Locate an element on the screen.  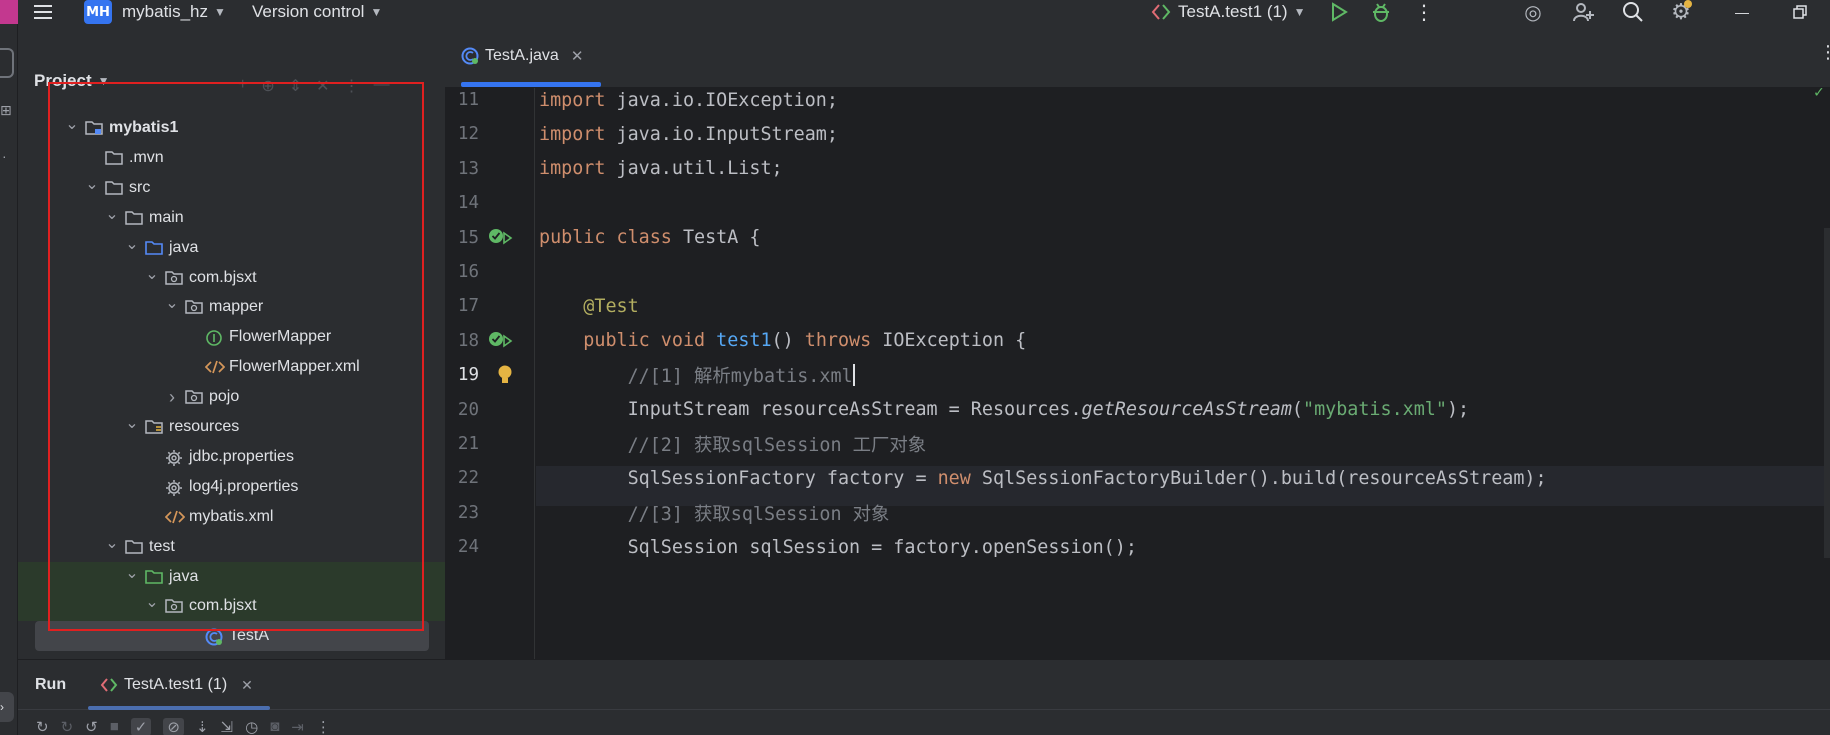
tree-item: ⌄ src is located at coordinates (231, 188).